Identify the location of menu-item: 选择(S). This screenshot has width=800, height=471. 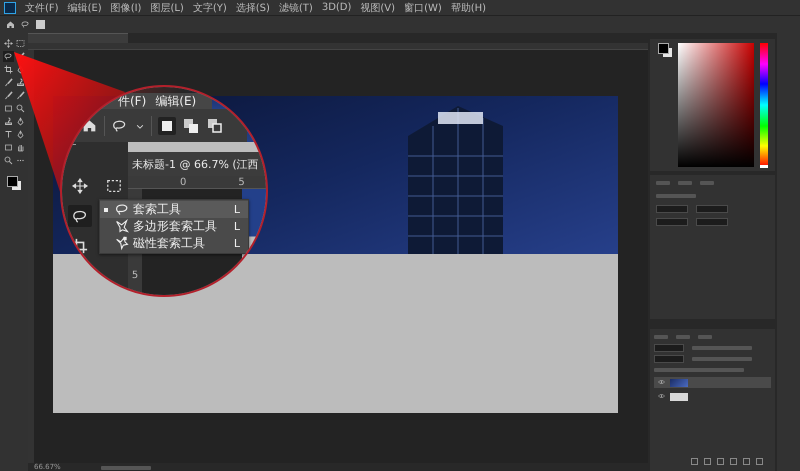
(253, 7).